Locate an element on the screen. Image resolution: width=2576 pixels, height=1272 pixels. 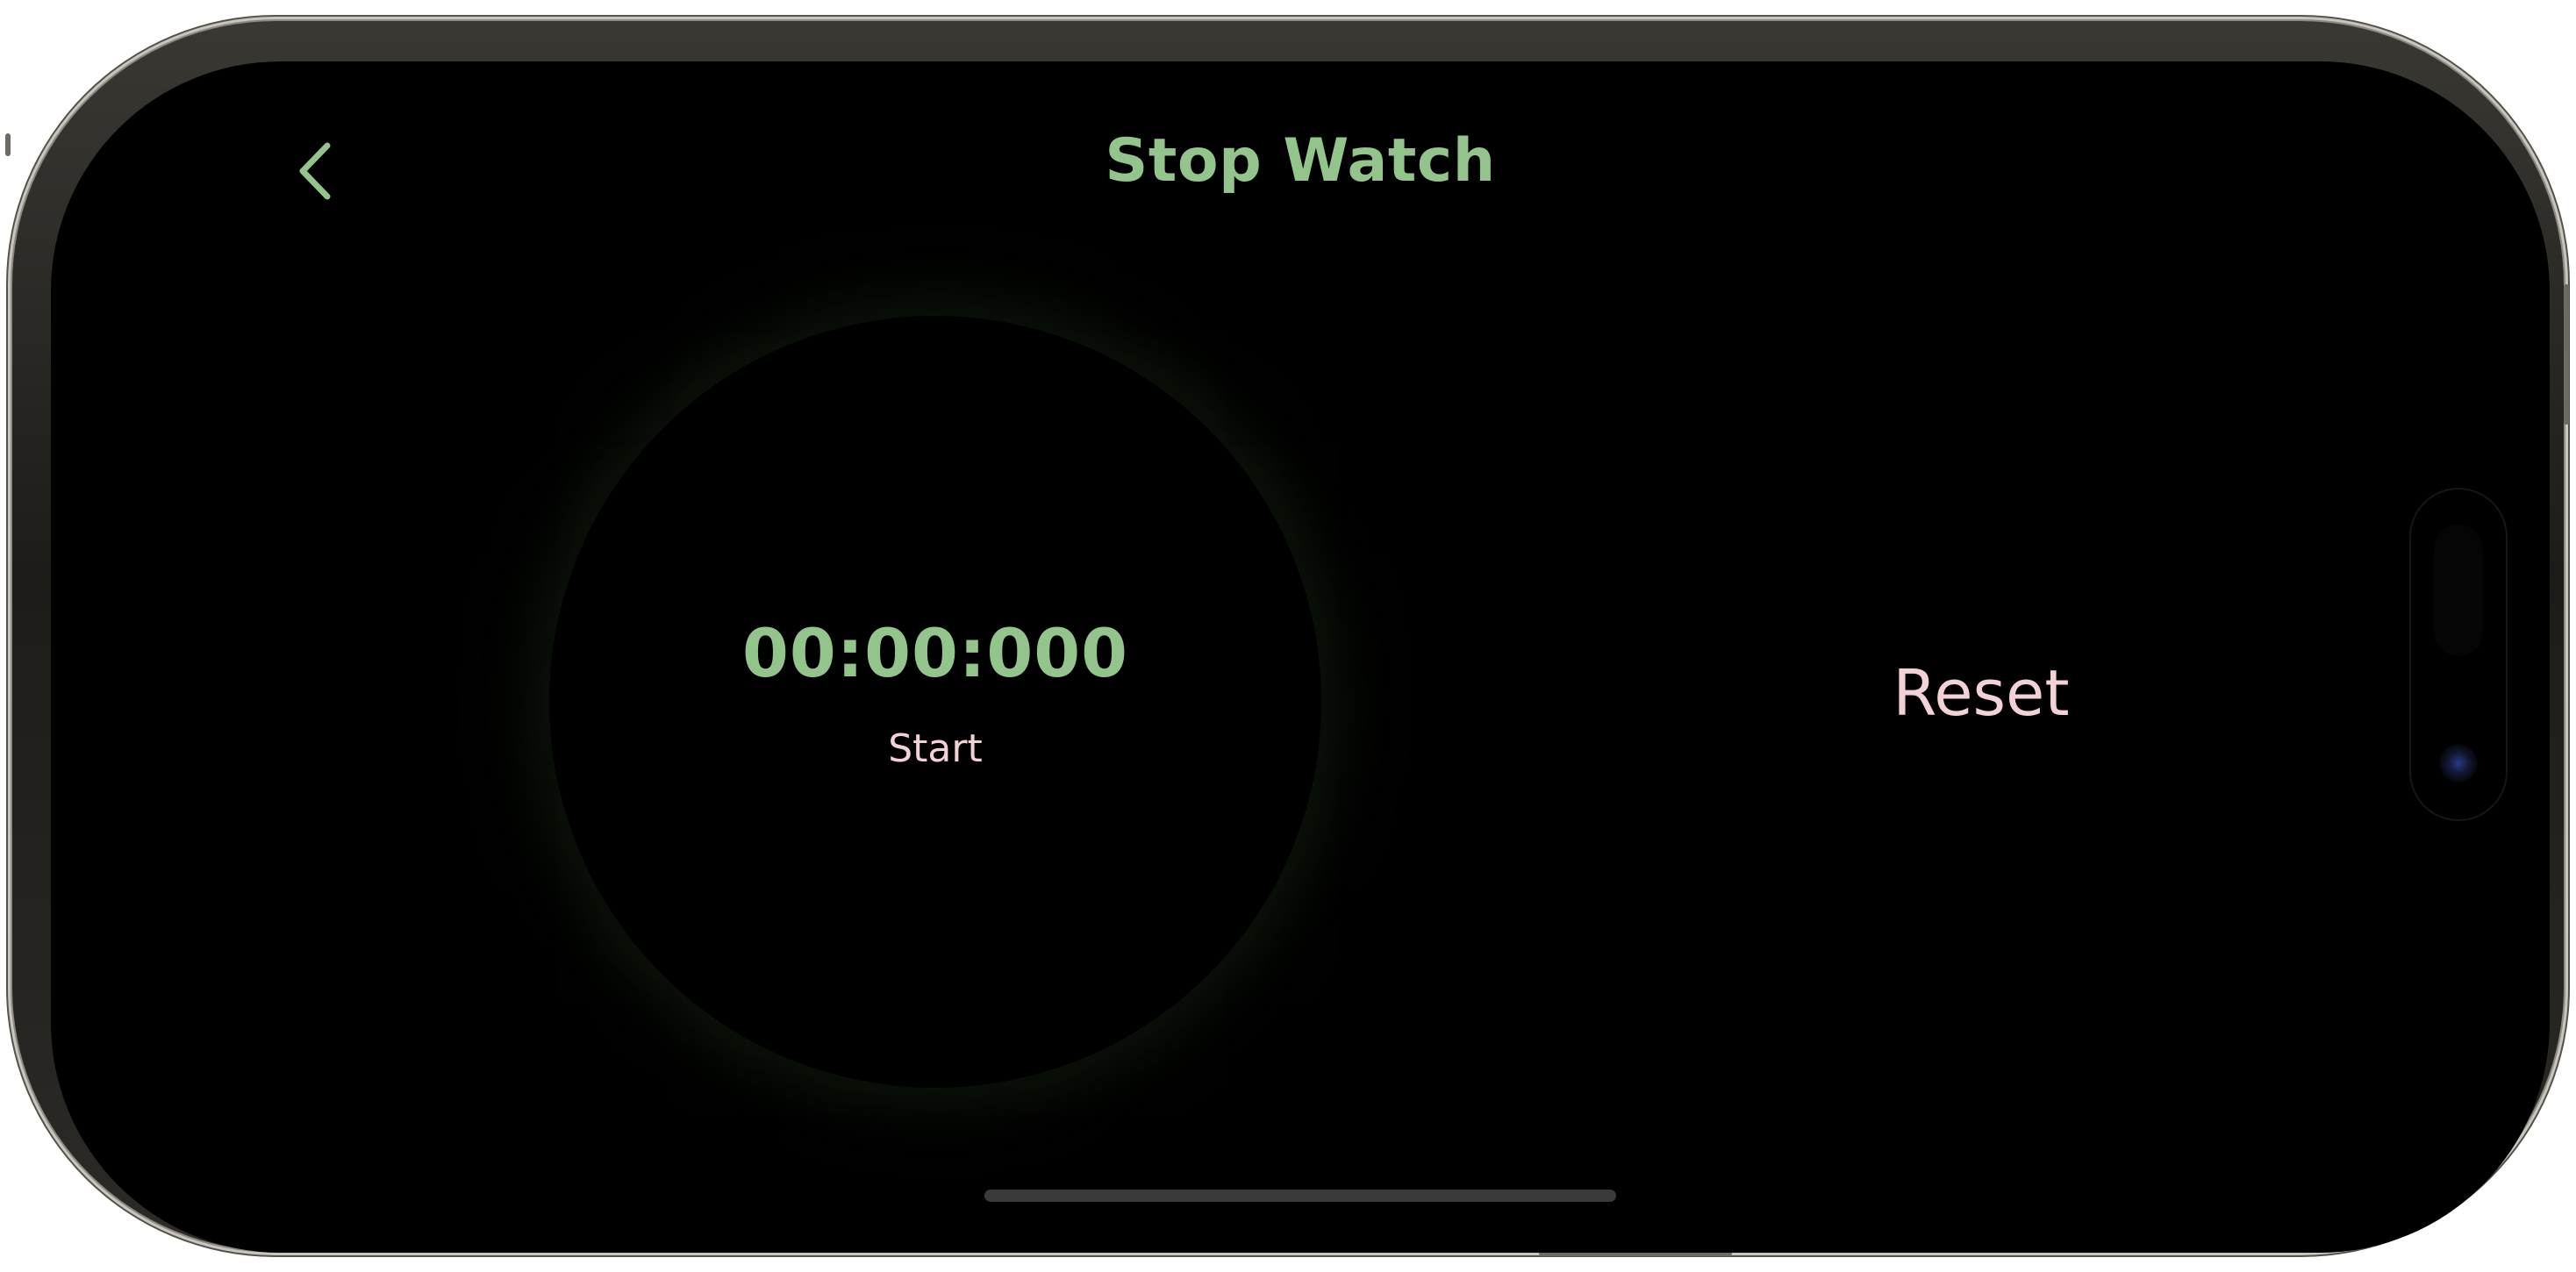
reset-button: Reset is located at coordinates (1981, 693).